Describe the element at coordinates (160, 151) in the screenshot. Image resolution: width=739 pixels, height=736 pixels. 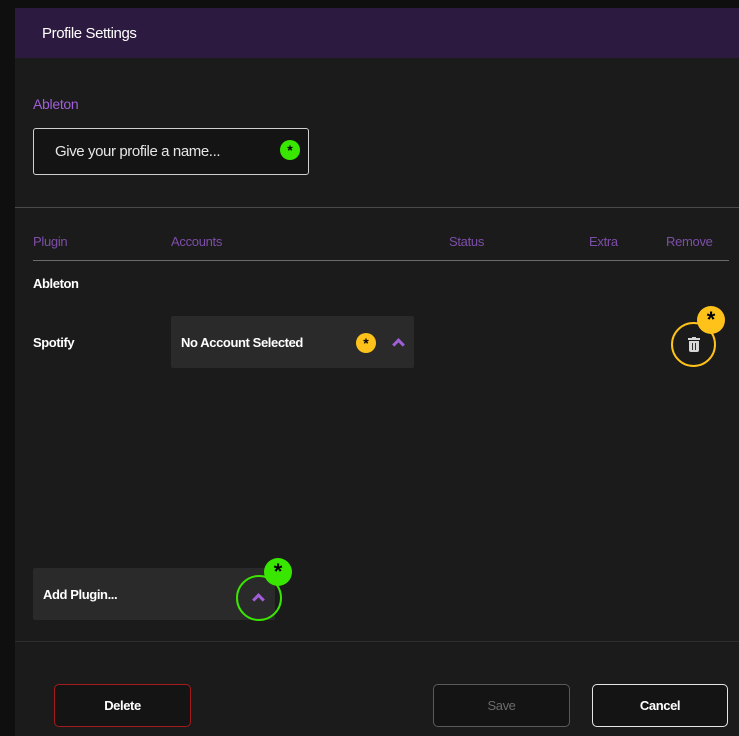
I see `profile-name-input` at that location.